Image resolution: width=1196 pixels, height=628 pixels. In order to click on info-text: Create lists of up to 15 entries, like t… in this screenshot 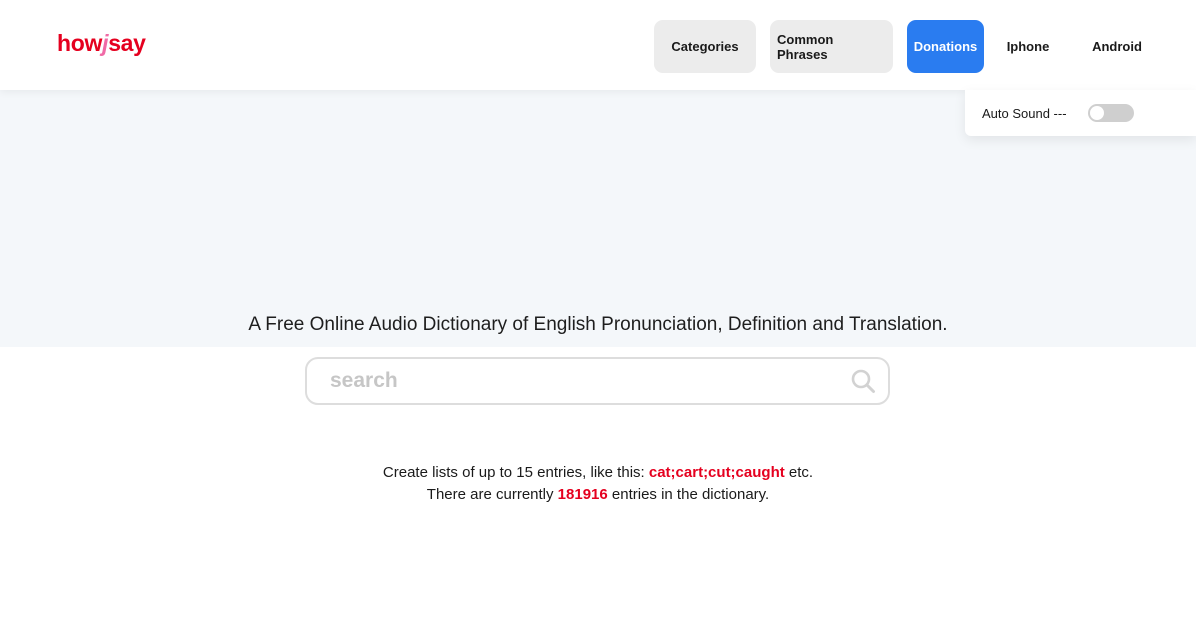, I will do `click(598, 484)`.